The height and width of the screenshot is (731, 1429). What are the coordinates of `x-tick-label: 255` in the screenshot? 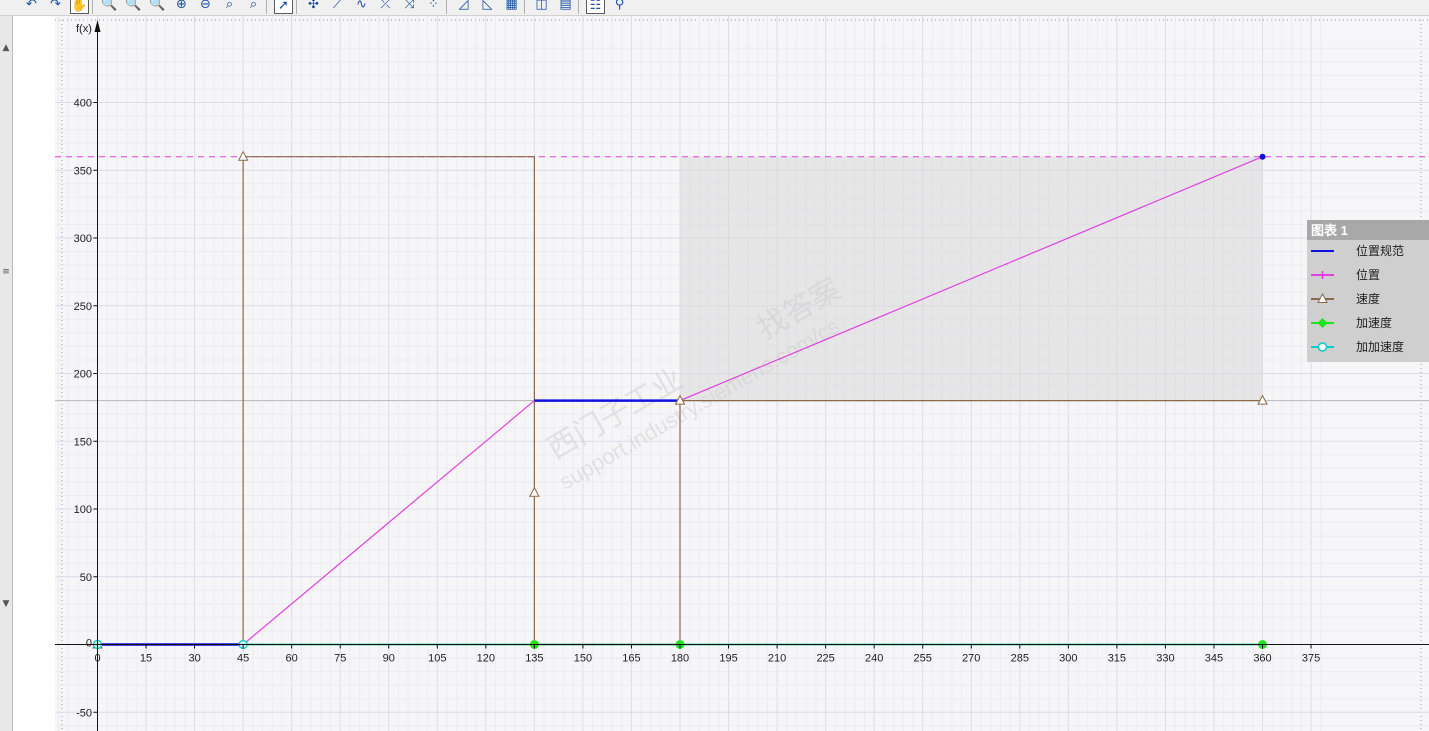 It's located at (923, 659).